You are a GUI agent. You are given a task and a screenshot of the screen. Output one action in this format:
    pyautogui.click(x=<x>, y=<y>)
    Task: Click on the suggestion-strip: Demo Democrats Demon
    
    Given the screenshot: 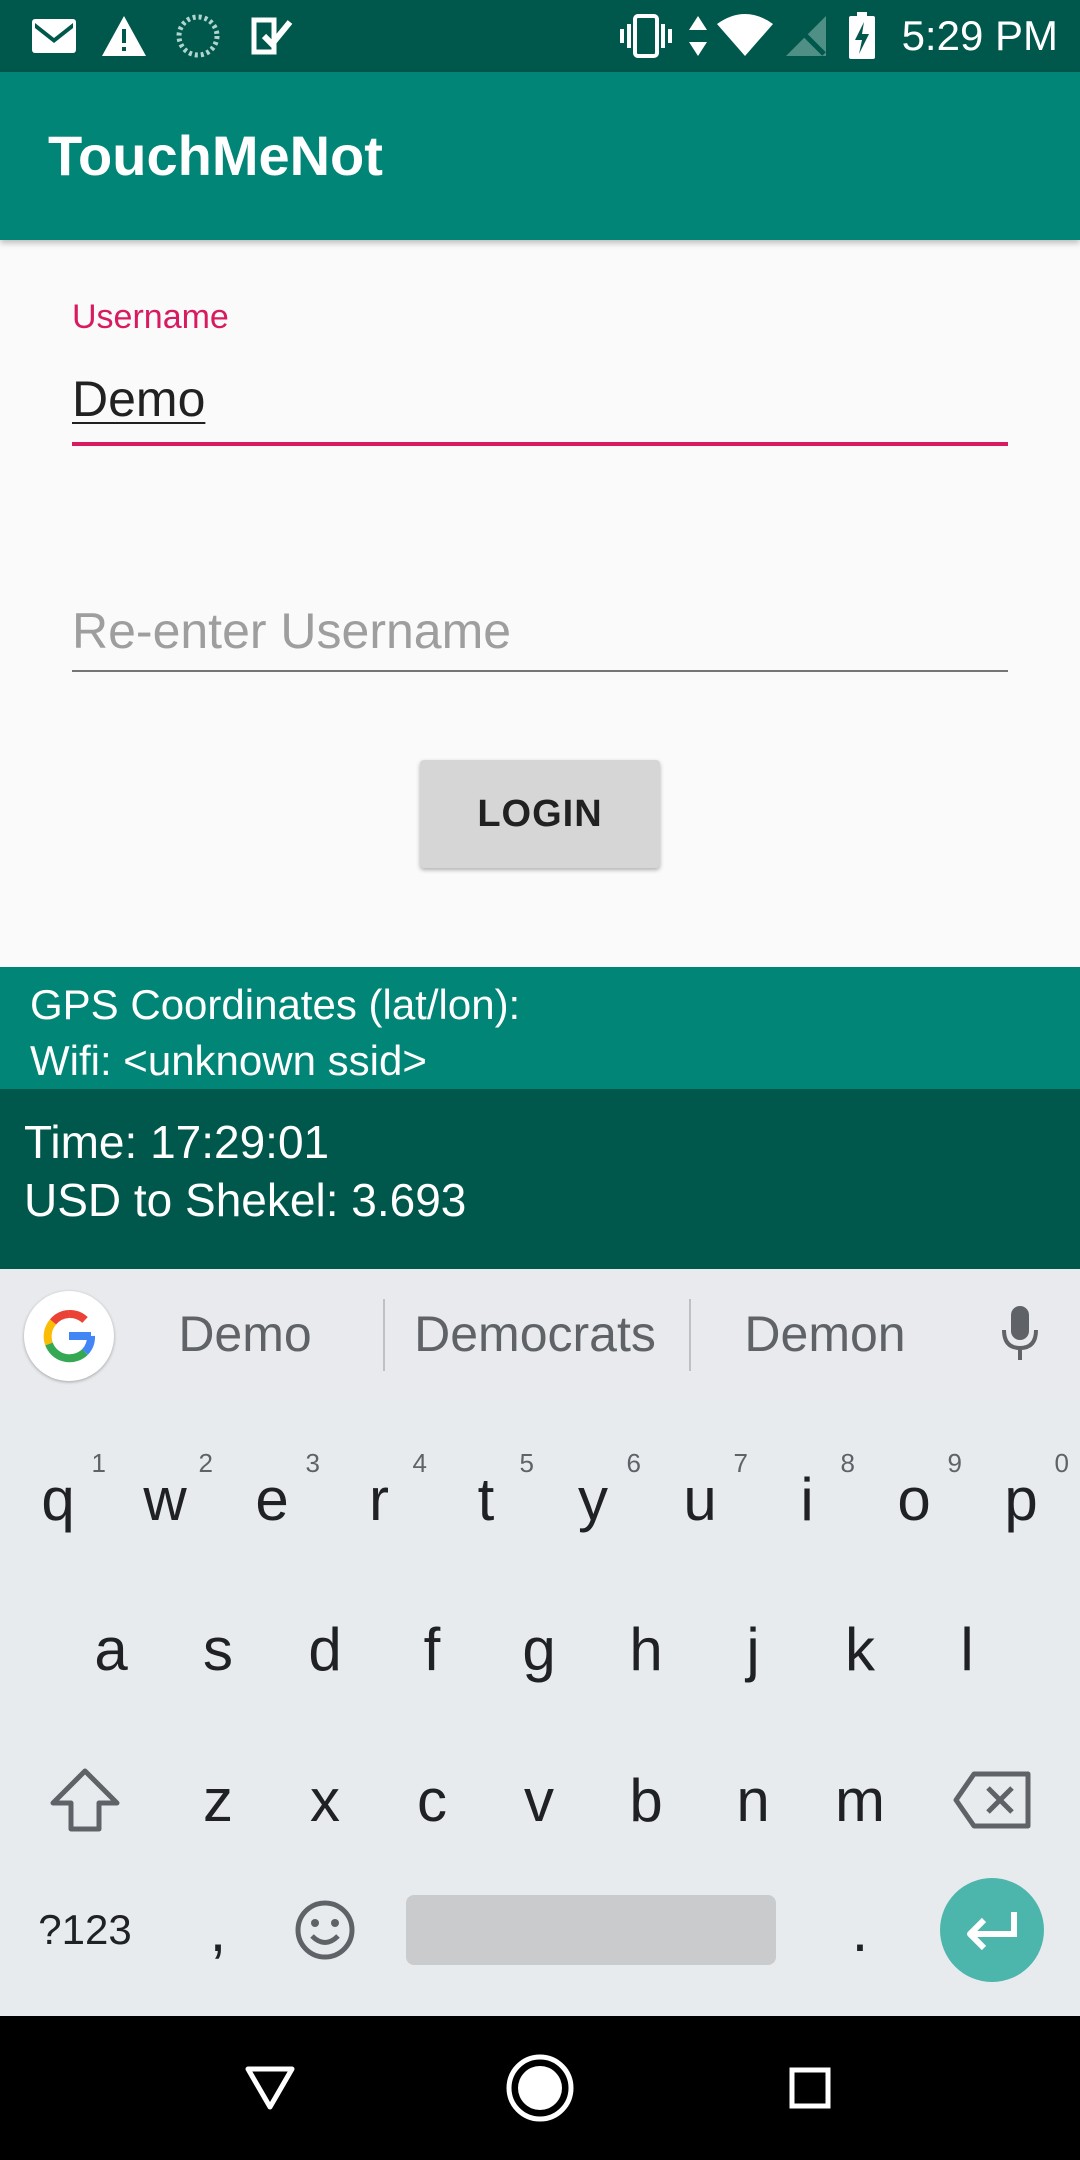 What is the action you would take?
    pyautogui.click(x=540, y=1334)
    